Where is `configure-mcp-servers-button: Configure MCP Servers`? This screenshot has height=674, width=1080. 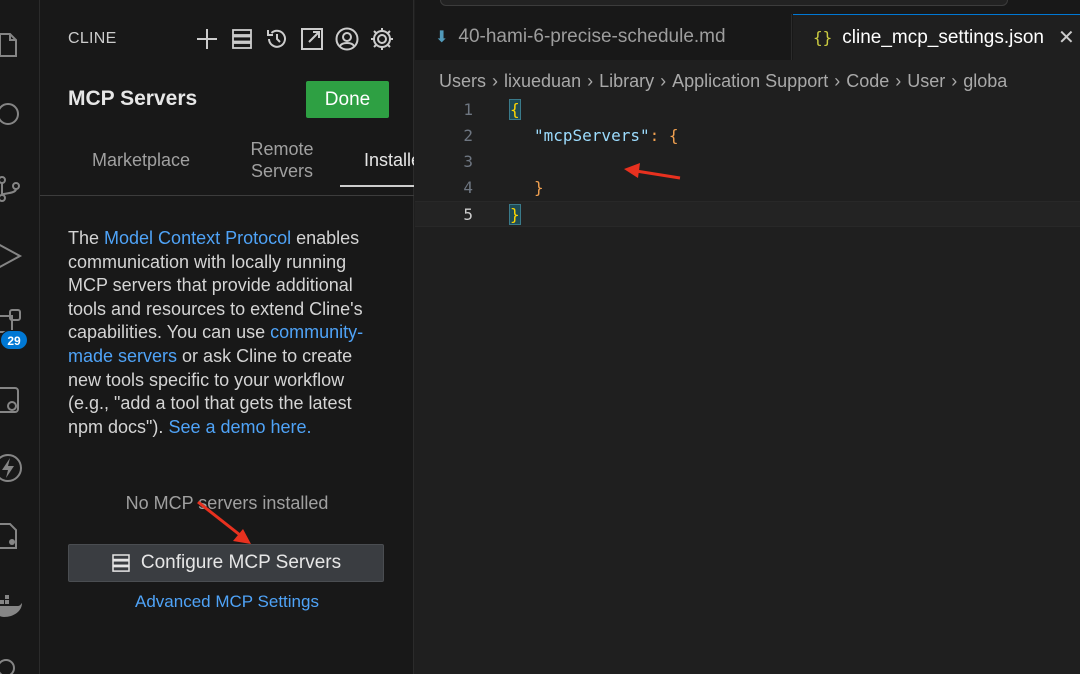
configure-mcp-servers-button: Configure MCP Servers is located at coordinates (226, 563).